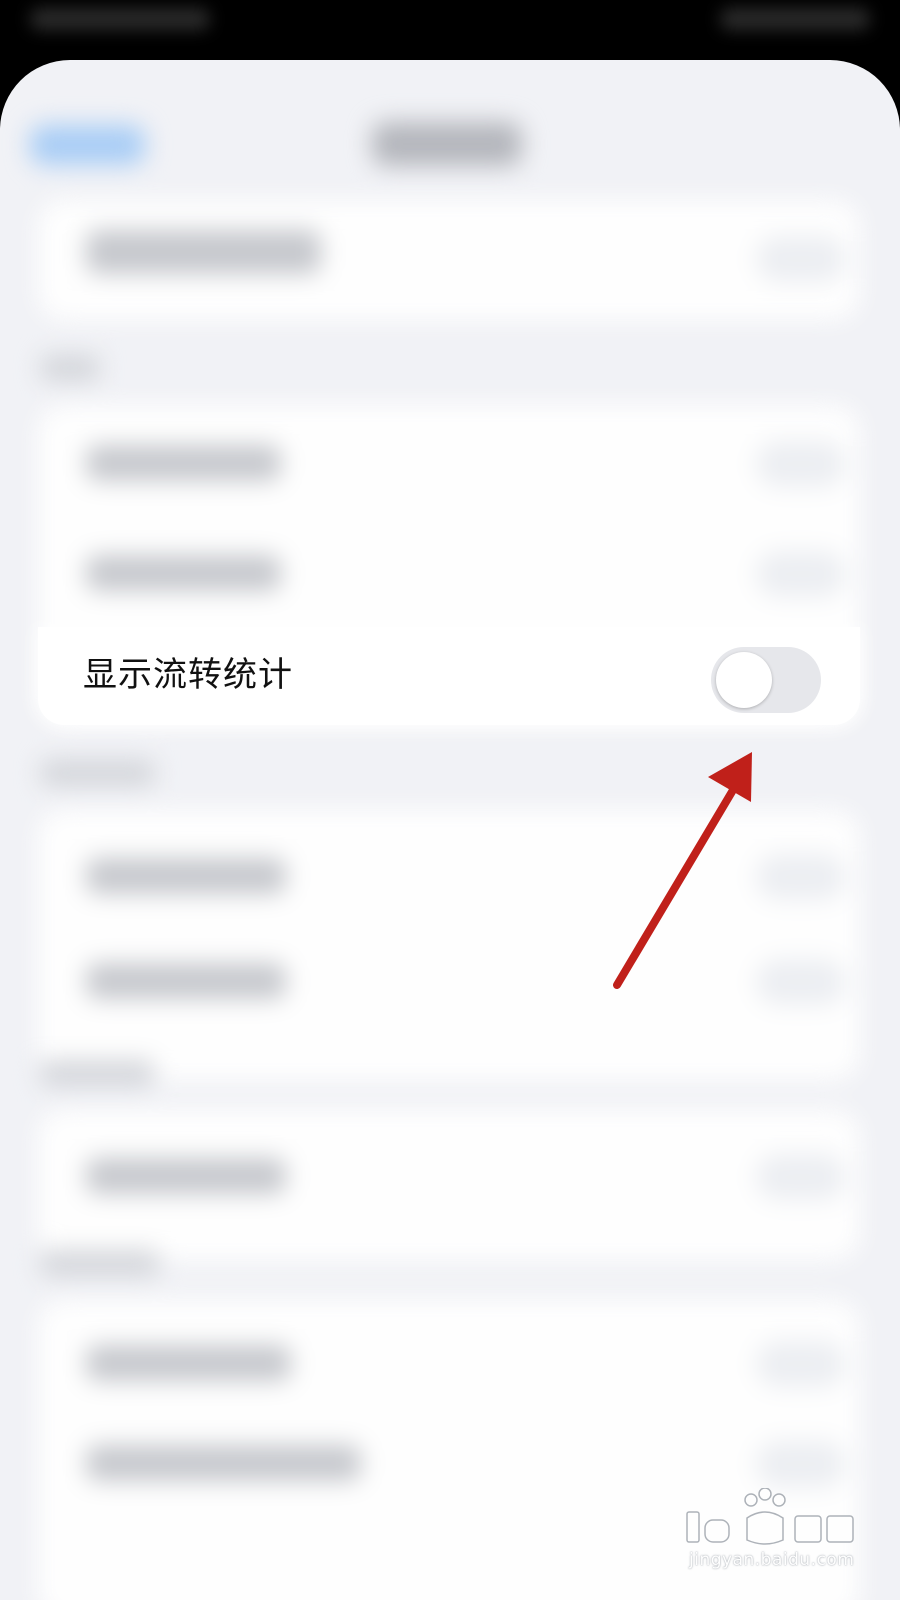 The width and height of the screenshot is (900, 1600). What do you see at coordinates (795, 19) in the screenshot?
I see `status-bar-icons-blur` at bounding box center [795, 19].